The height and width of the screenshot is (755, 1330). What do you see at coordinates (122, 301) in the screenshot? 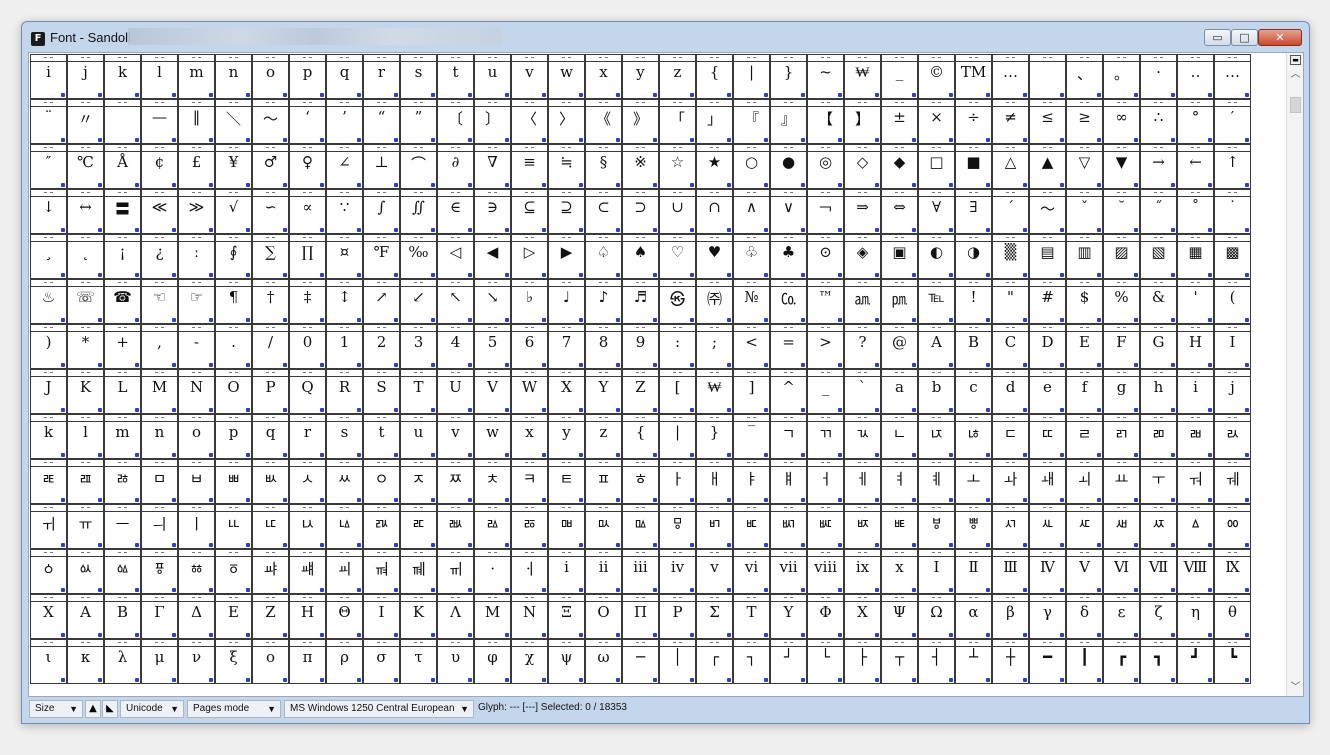
I see `glyph-cell: ☎` at bounding box center [122, 301].